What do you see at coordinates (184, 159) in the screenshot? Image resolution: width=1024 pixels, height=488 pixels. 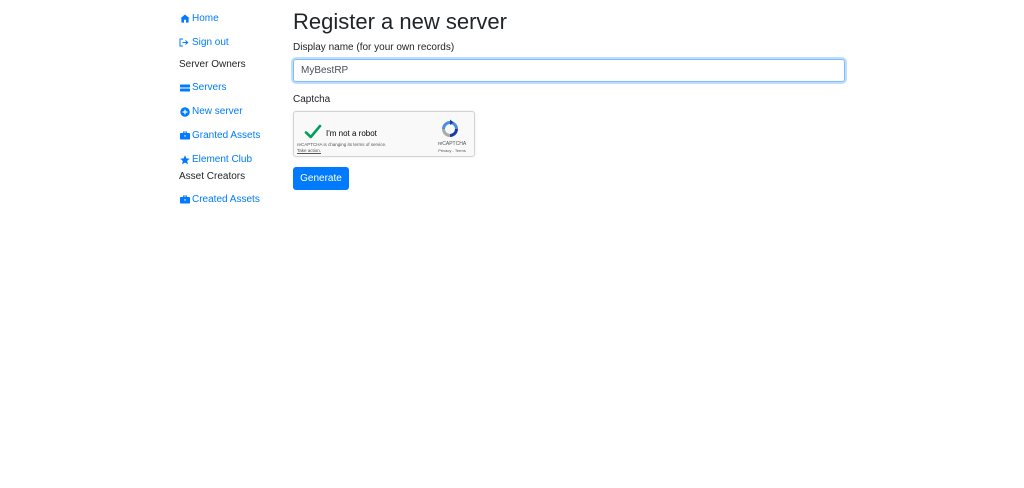 I see `star-icon` at bounding box center [184, 159].